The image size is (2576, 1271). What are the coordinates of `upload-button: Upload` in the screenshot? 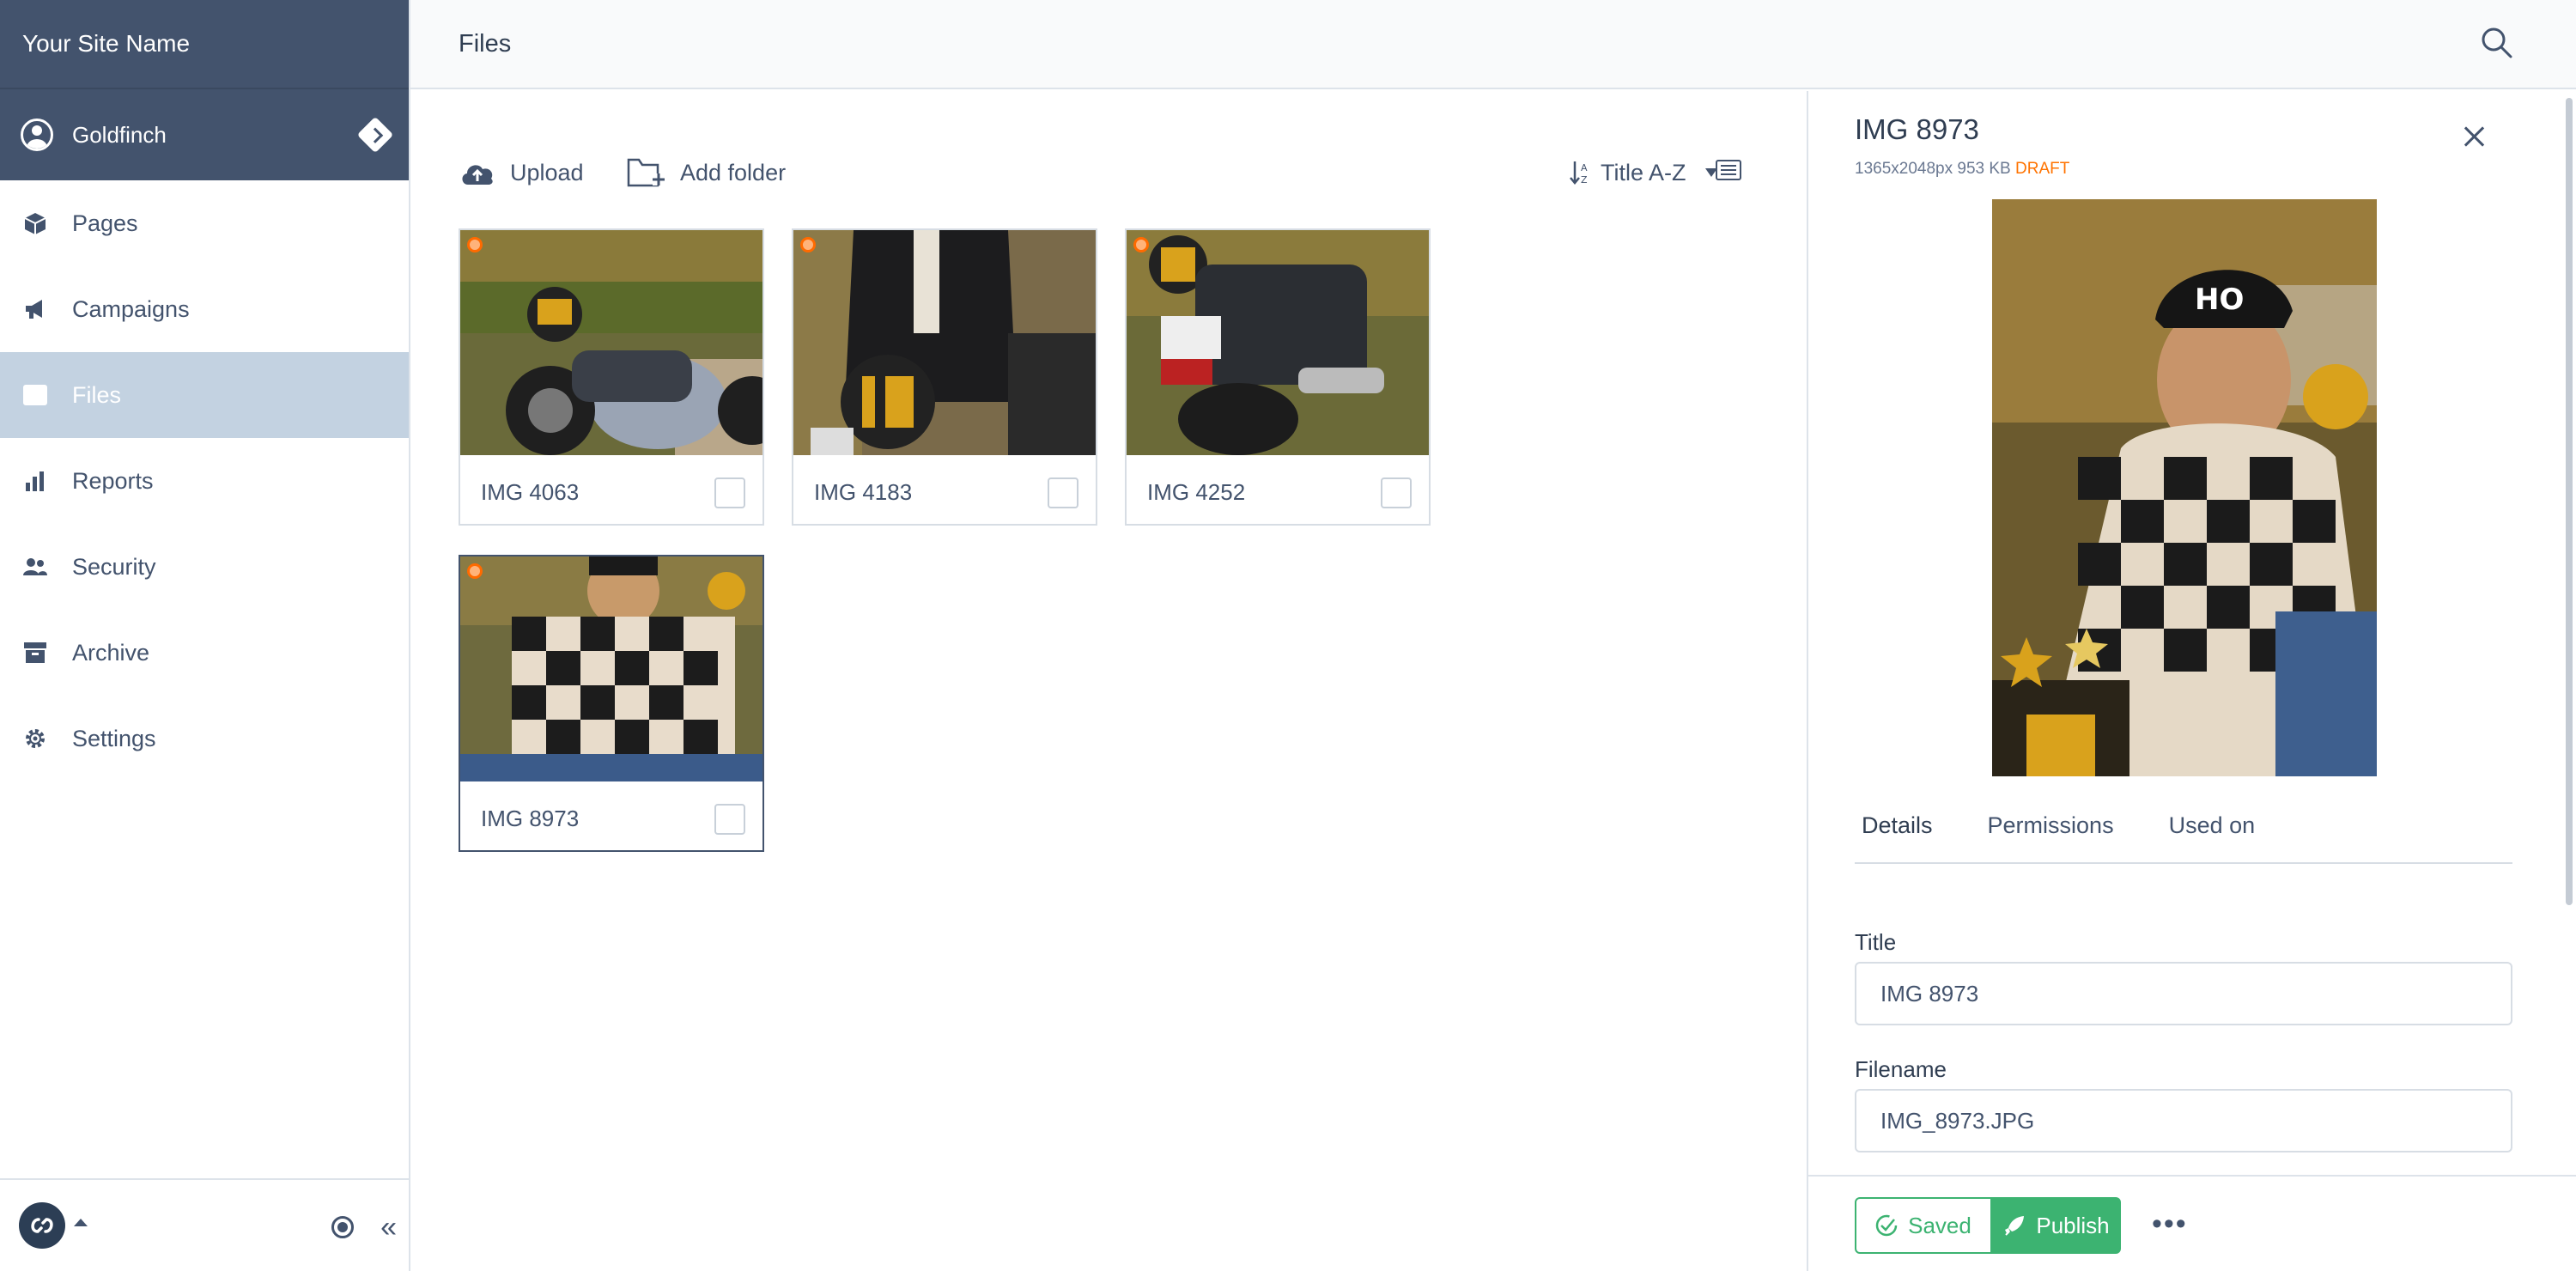 It's located at (521, 173).